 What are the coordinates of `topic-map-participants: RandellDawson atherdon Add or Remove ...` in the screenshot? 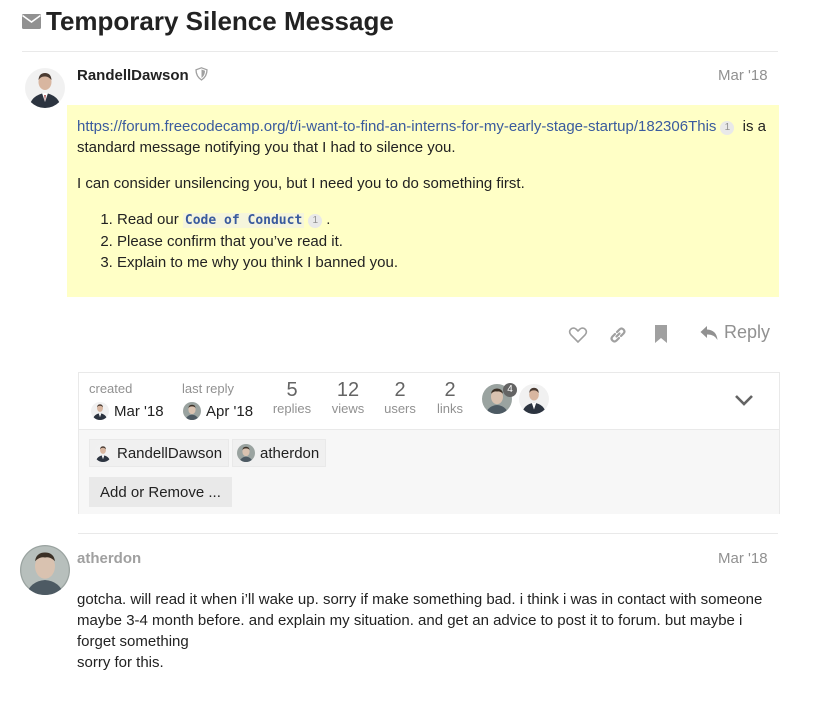 It's located at (429, 471).